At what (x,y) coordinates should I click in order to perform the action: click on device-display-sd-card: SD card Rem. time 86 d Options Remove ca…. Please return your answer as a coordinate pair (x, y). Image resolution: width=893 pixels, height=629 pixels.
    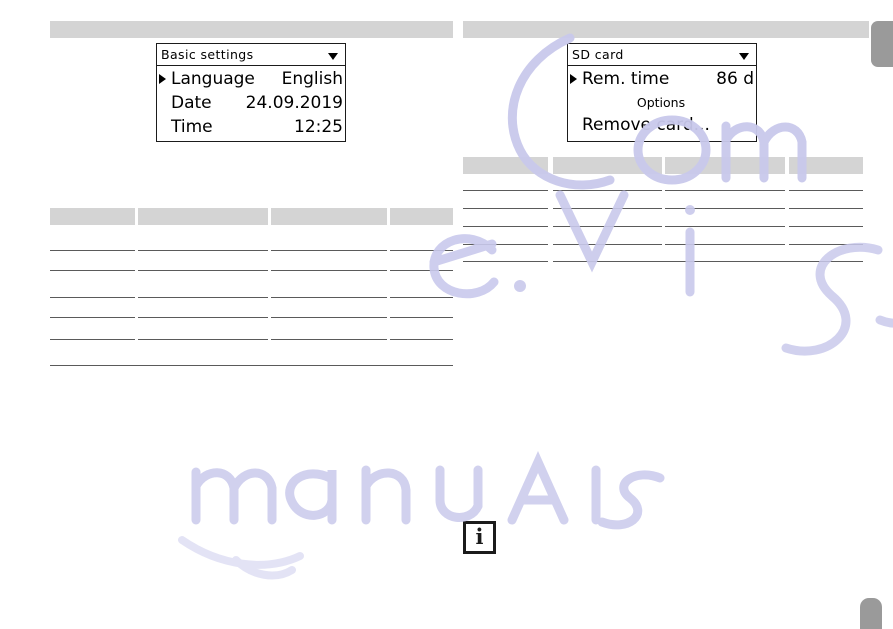
    Looking at the image, I should click on (662, 92).